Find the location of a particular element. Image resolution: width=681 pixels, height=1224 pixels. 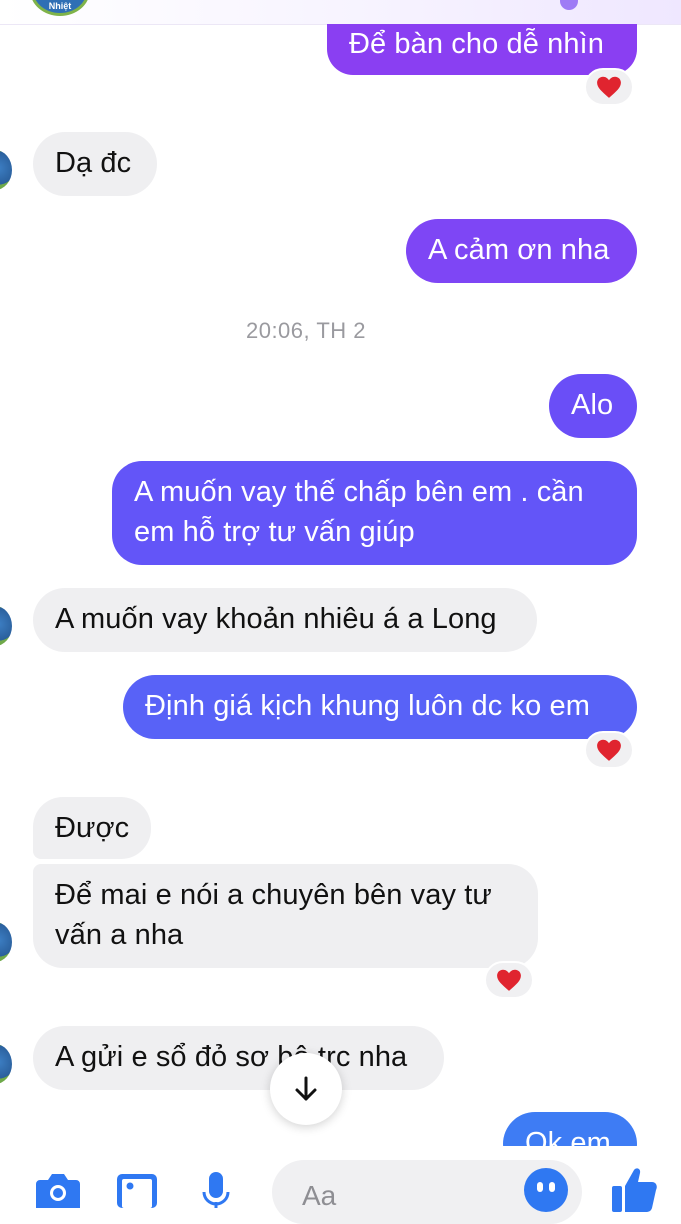

camera-icon is located at coordinates (58, 1191).